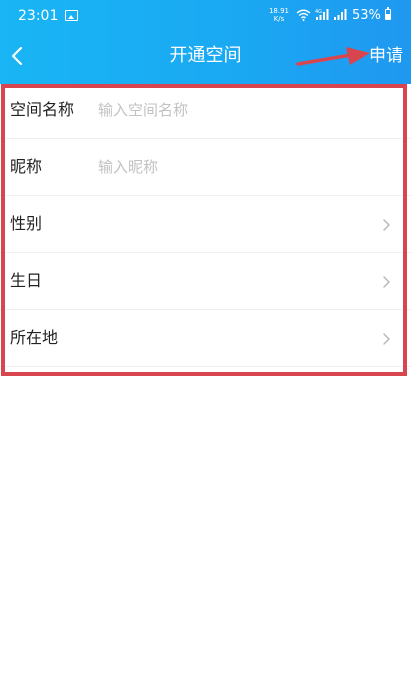 Image resolution: width=411 pixels, height=676 pixels. I want to click on nickname-row: 昵称, so click(205, 167).